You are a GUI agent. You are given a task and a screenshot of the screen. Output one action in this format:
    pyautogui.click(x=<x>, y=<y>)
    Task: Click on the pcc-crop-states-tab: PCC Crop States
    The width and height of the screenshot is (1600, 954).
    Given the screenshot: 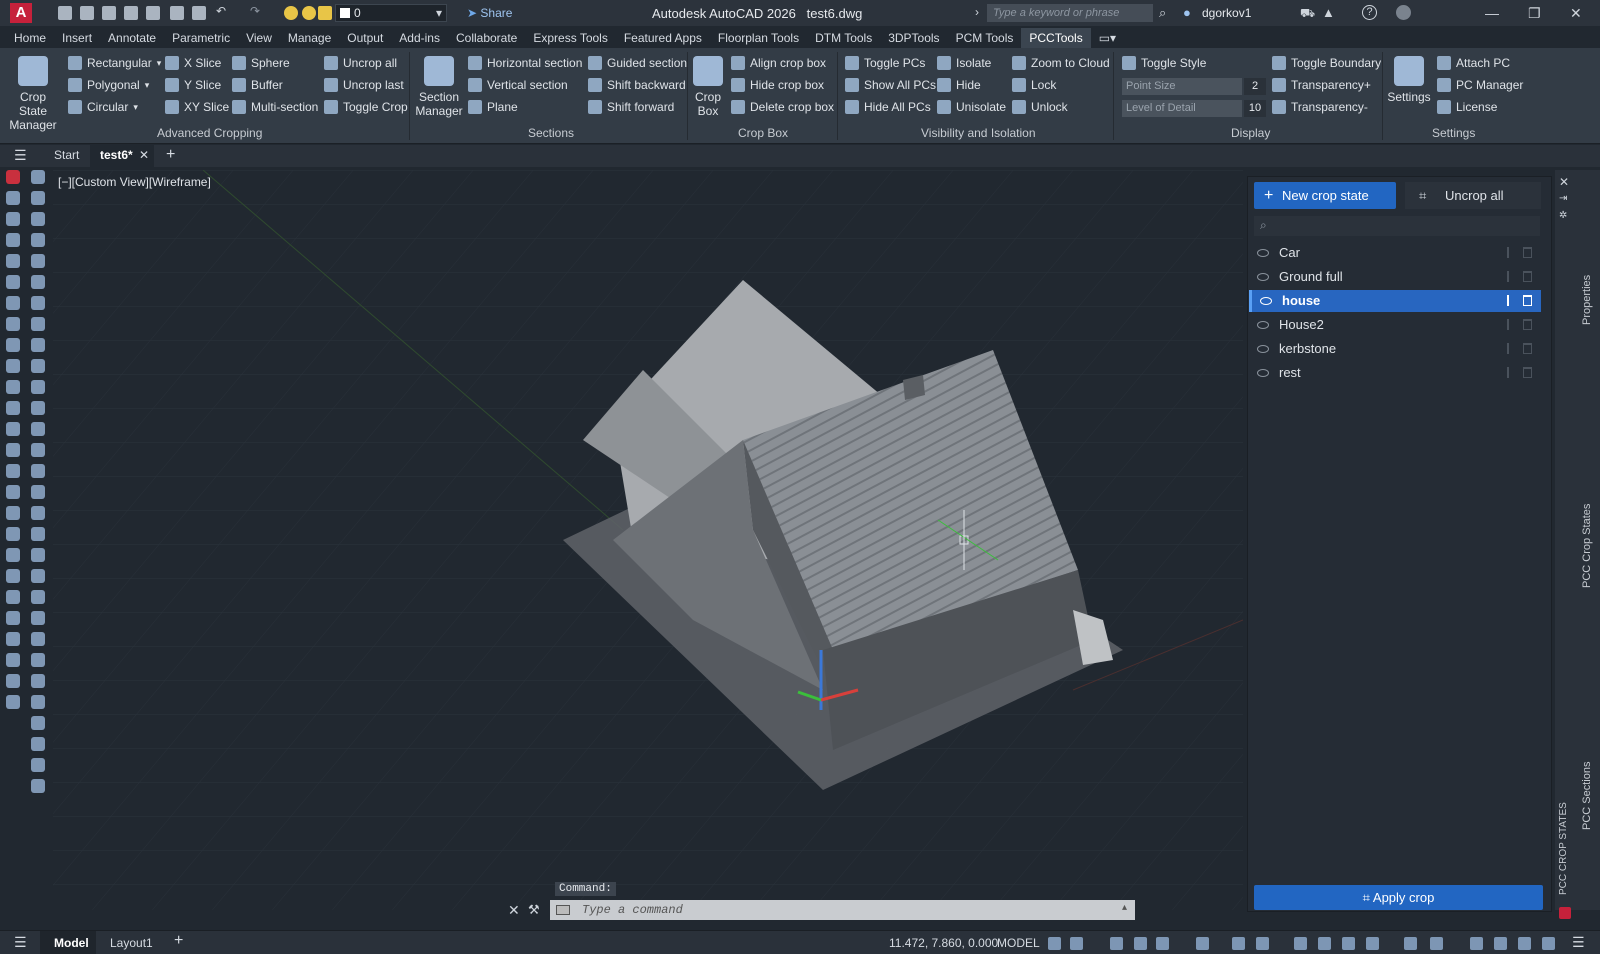 What is the action you would take?
    pyautogui.click(x=1587, y=546)
    